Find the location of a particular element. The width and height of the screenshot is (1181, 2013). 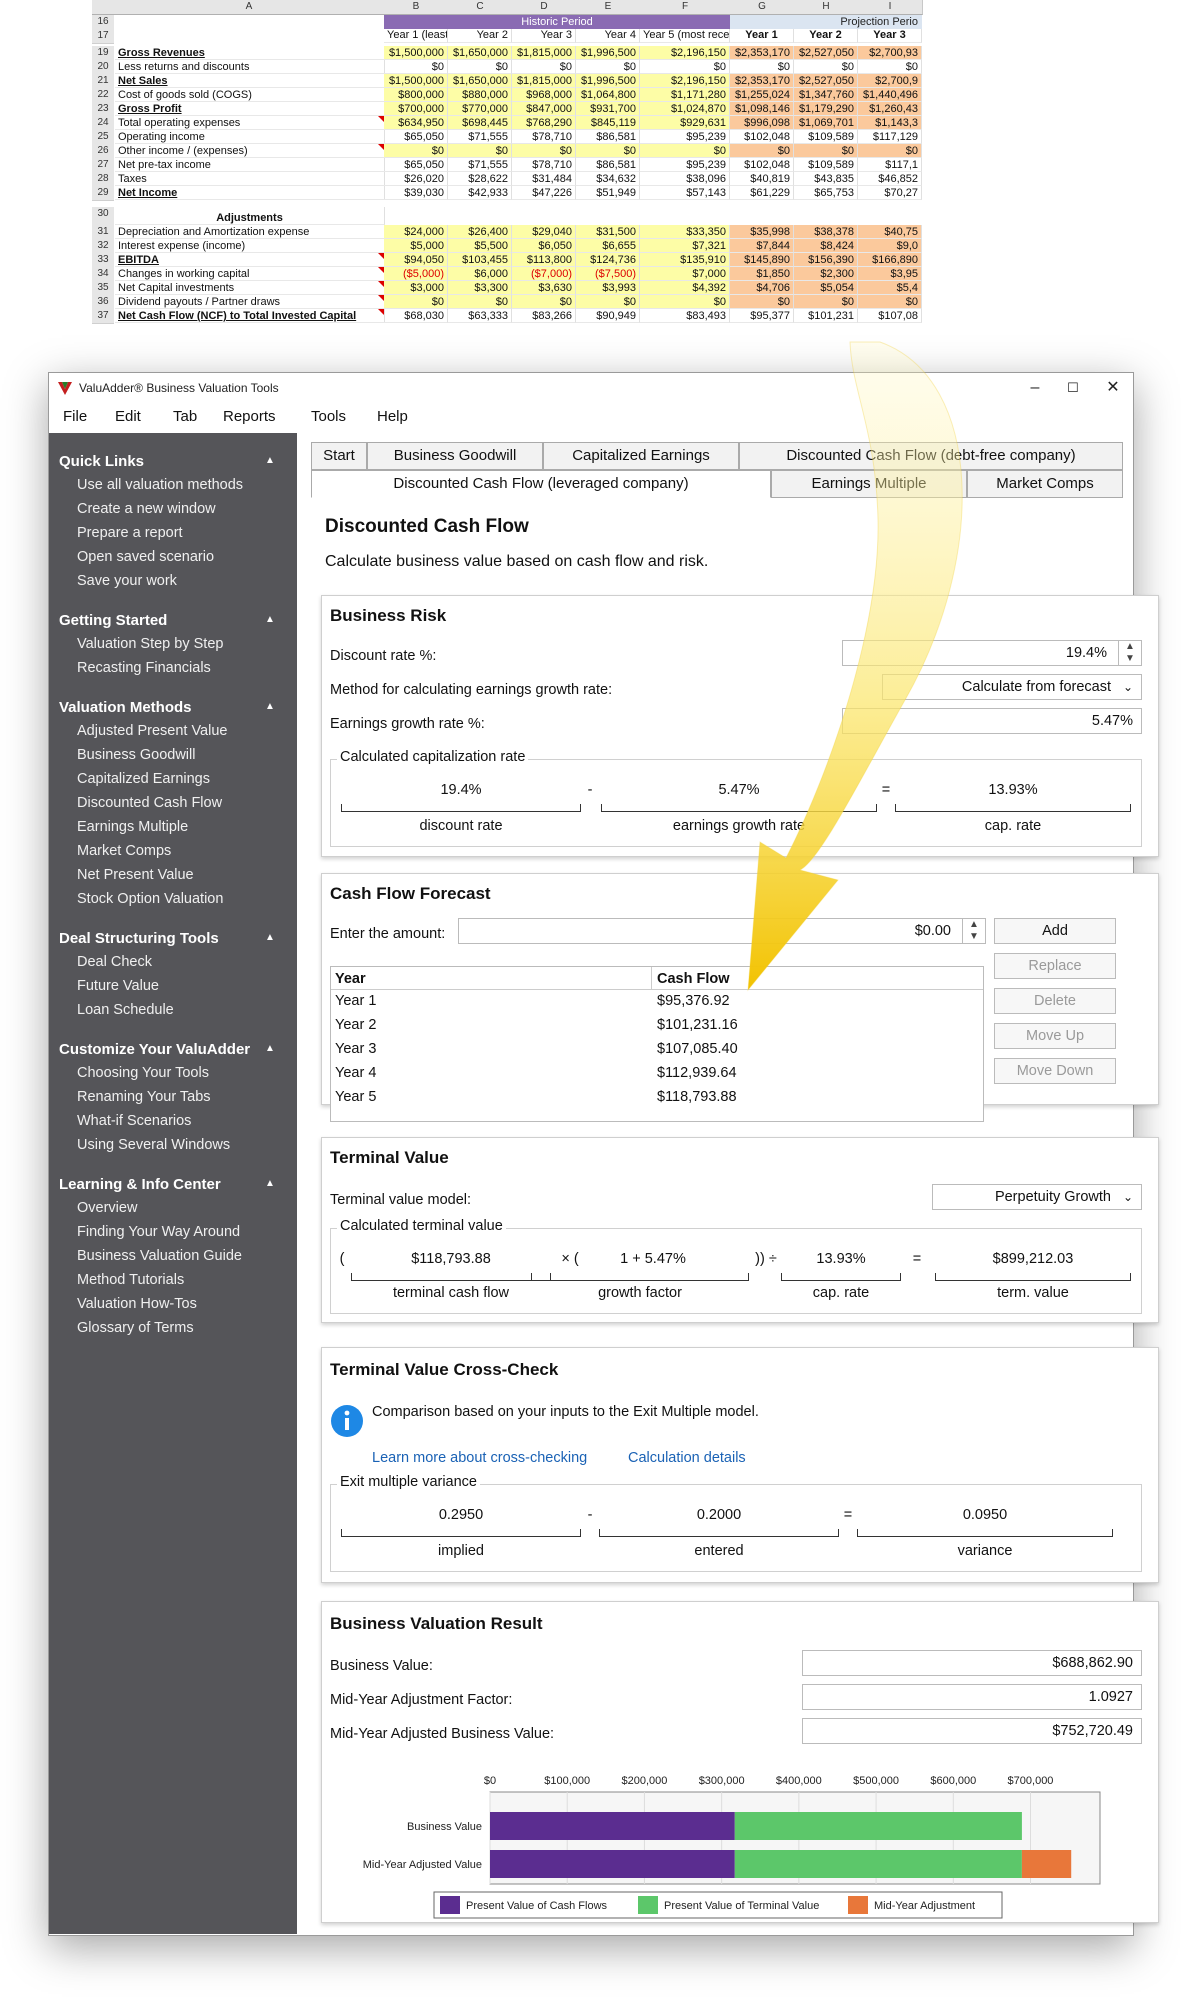

sheet-cell: $102,048 is located at coordinates (762, 165).